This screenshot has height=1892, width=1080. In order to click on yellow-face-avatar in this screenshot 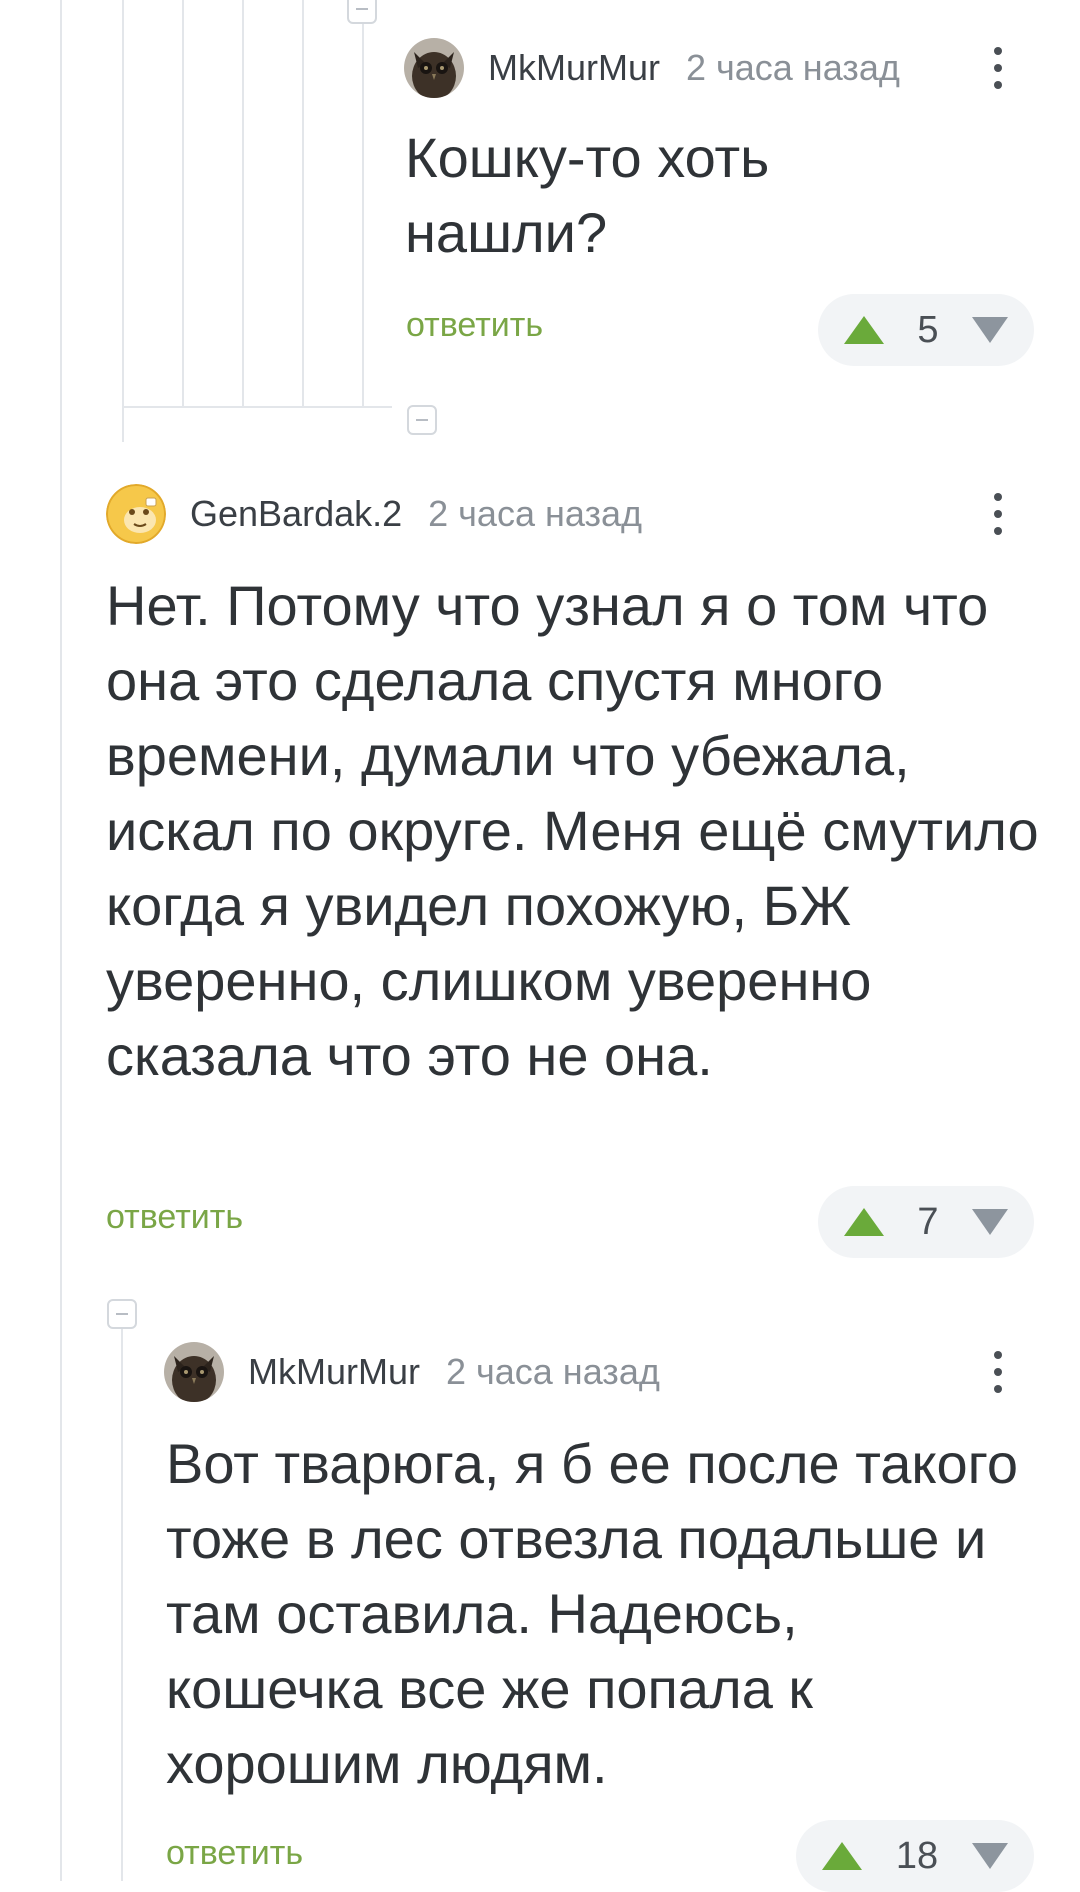, I will do `click(136, 514)`.